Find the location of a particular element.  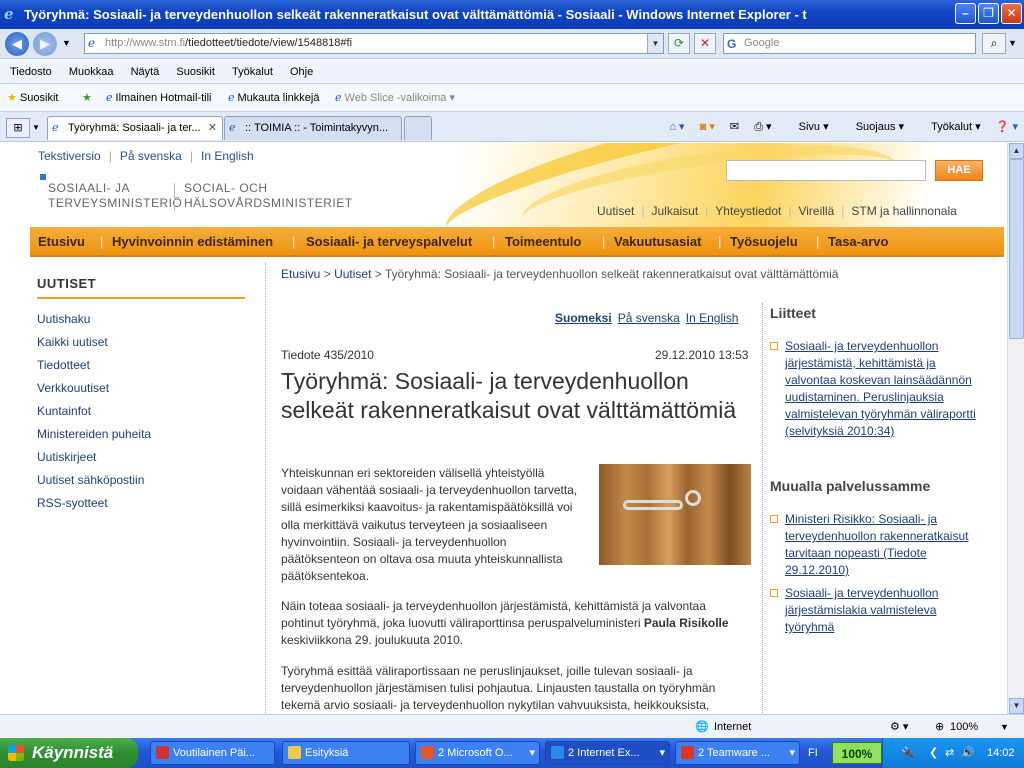

input-language: FI is located at coordinates (813, 753).